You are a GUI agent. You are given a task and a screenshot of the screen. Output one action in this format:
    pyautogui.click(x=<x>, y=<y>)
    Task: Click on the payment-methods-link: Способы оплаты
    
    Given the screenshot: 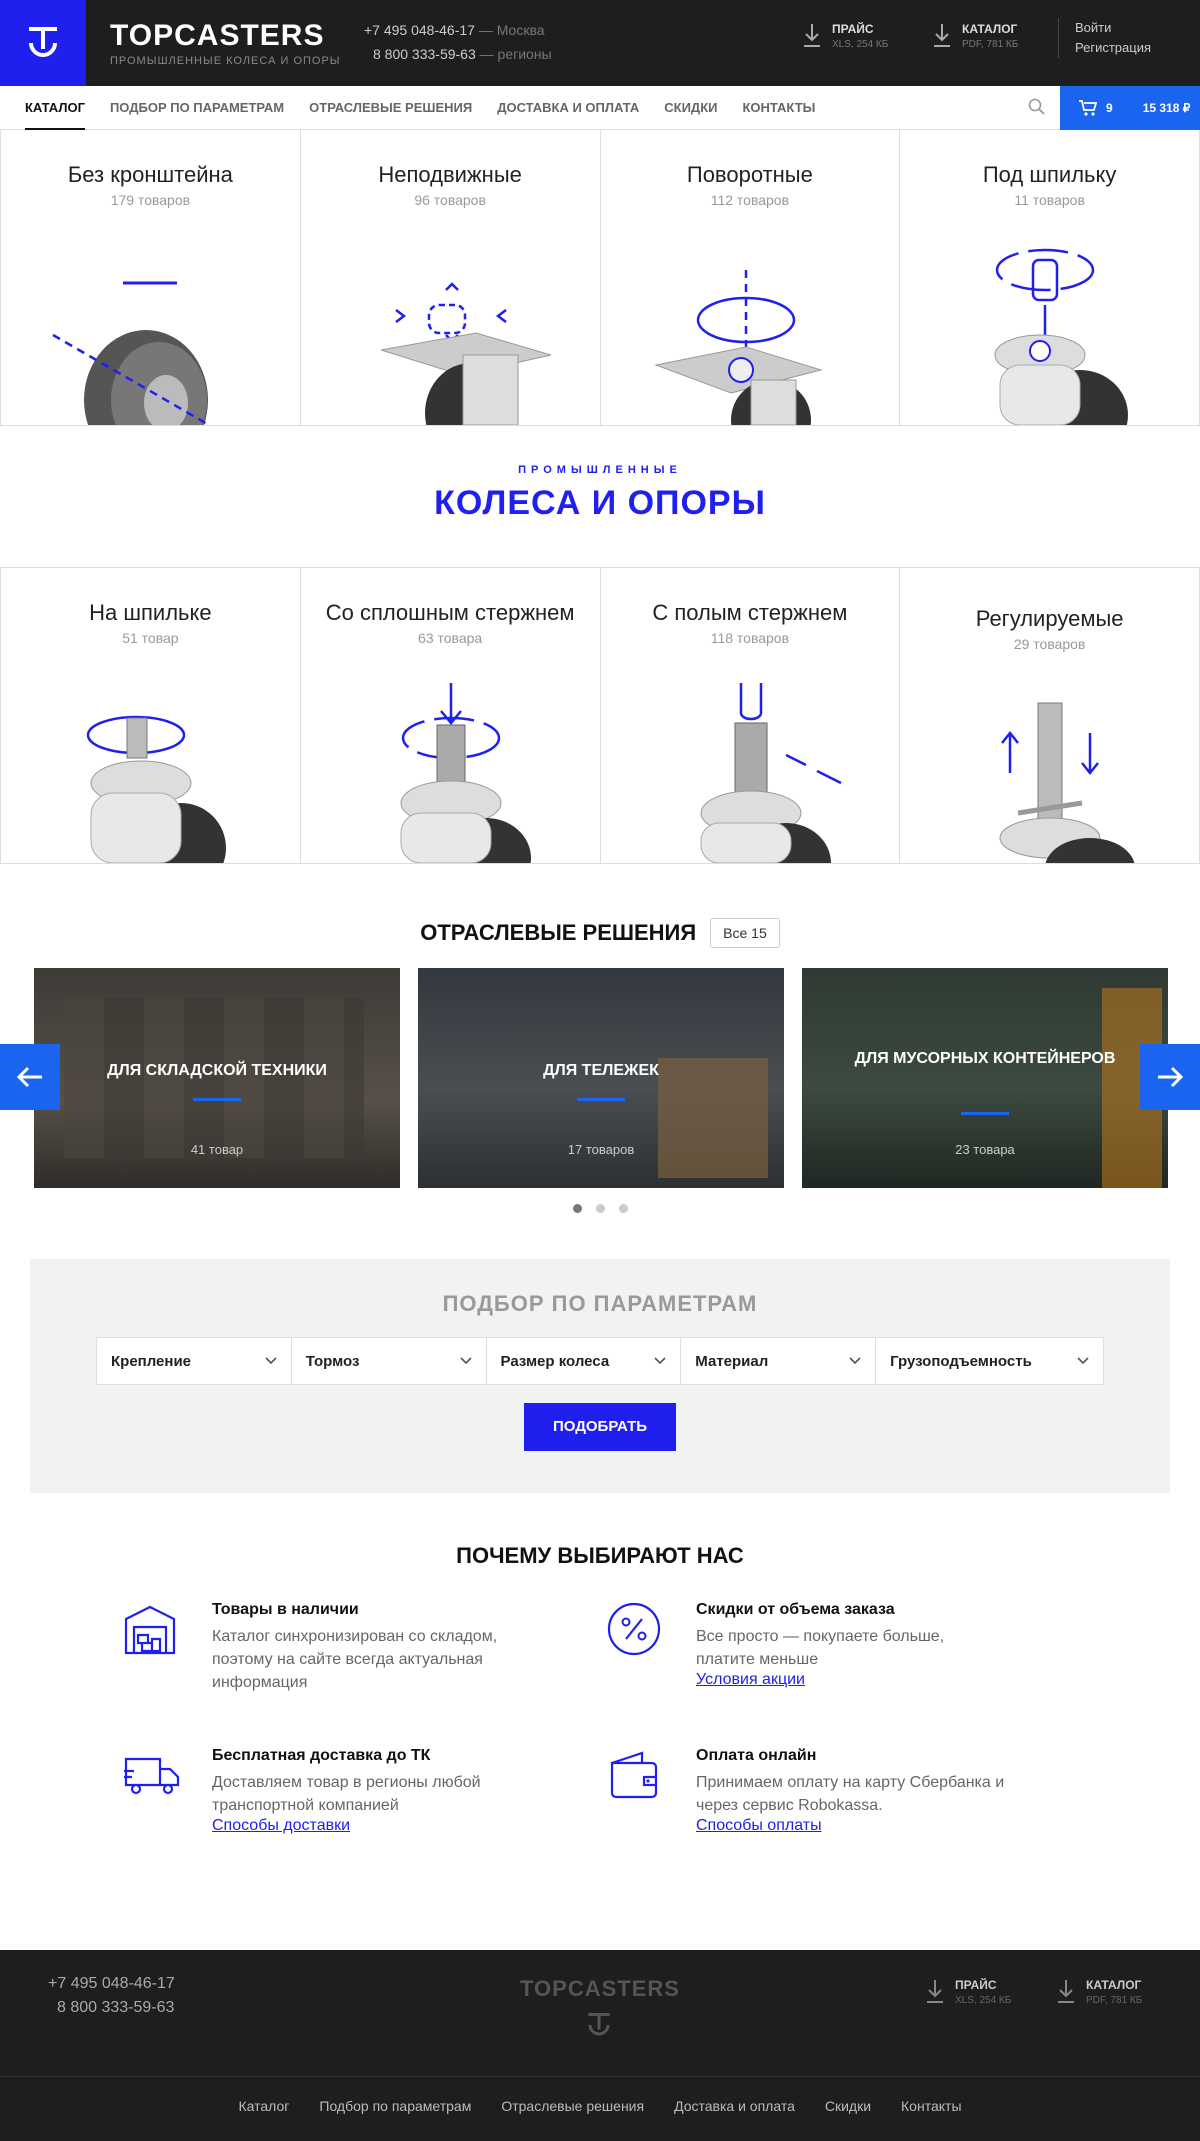 What is the action you would take?
    pyautogui.click(x=759, y=1826)
    